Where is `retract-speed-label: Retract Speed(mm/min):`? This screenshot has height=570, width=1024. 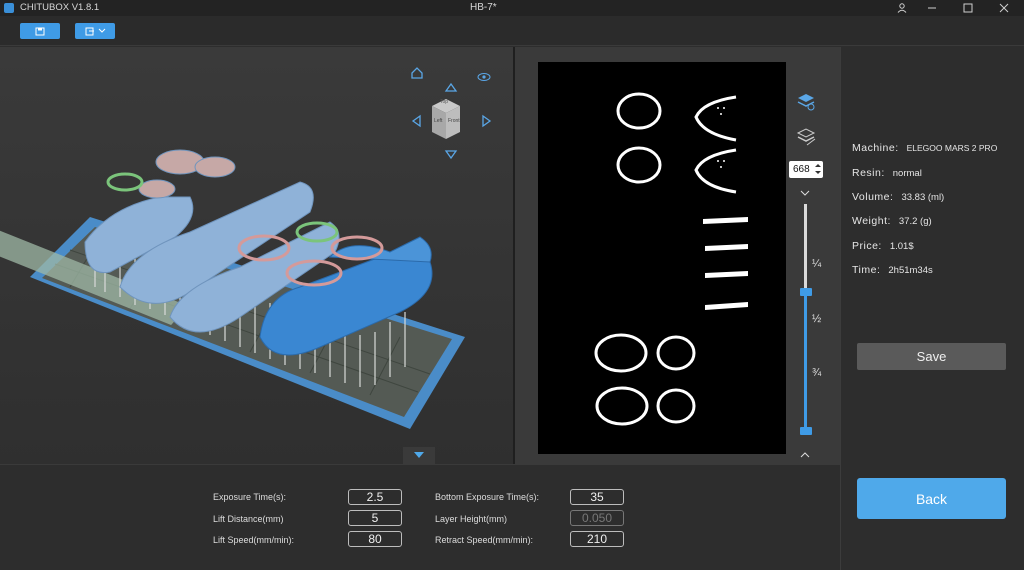
retract-speed-label: Retract Speed(mm/min): is located at coordinates (484, 540).